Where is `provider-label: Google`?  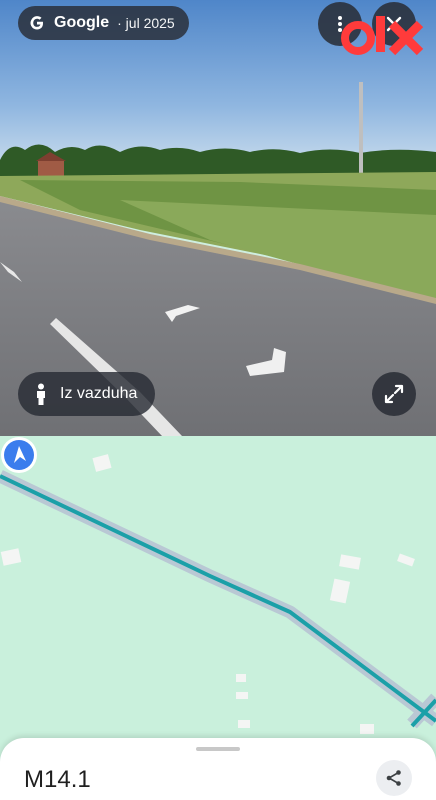
provider-label: Google is located at coordinates (82, 22).